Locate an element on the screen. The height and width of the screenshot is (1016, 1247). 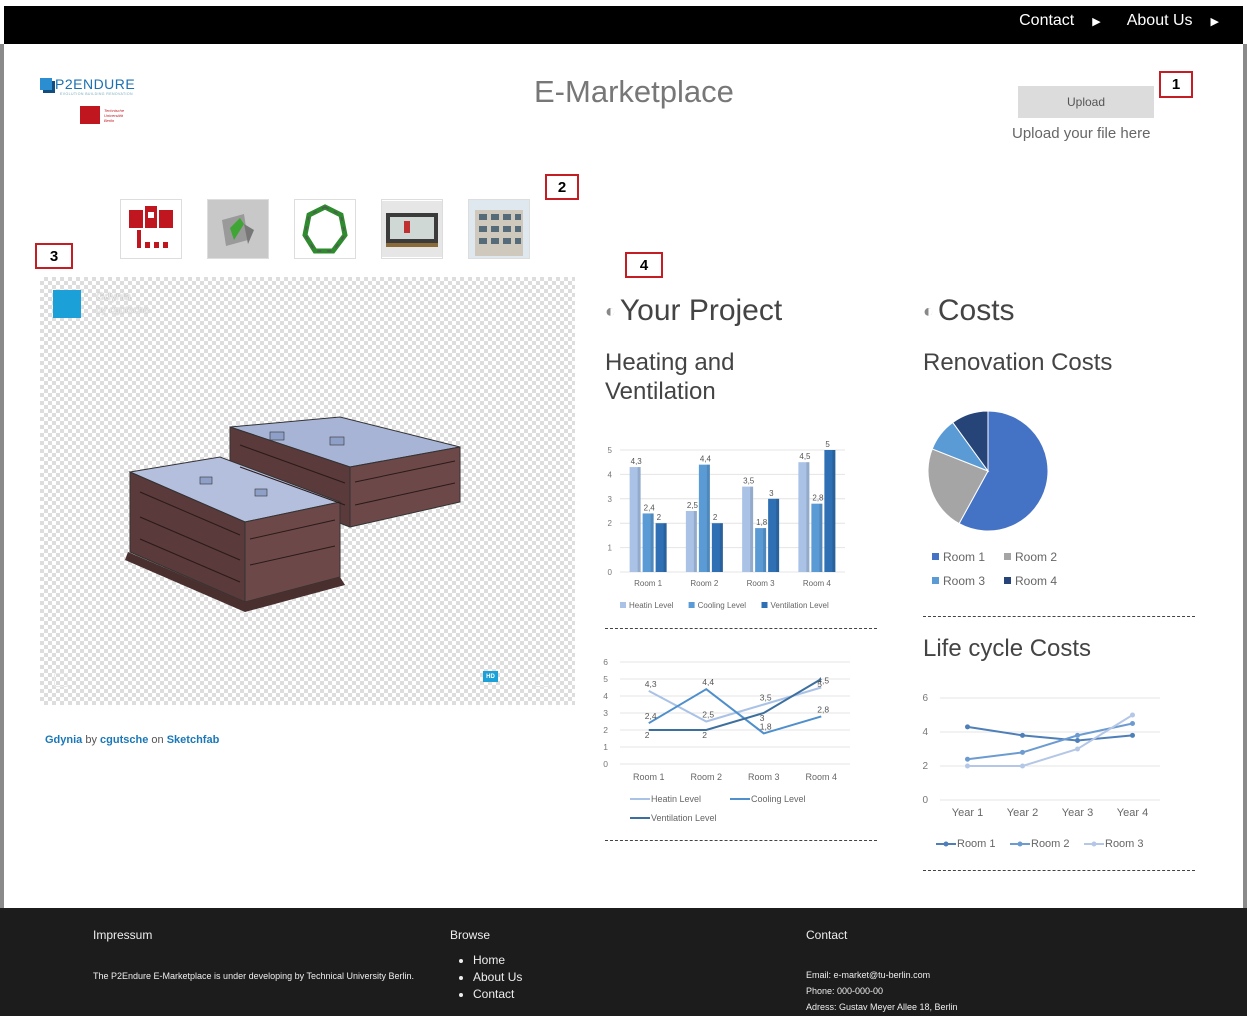
line-chart-category-label: Year 4 is located at coordinates (1132, 813).